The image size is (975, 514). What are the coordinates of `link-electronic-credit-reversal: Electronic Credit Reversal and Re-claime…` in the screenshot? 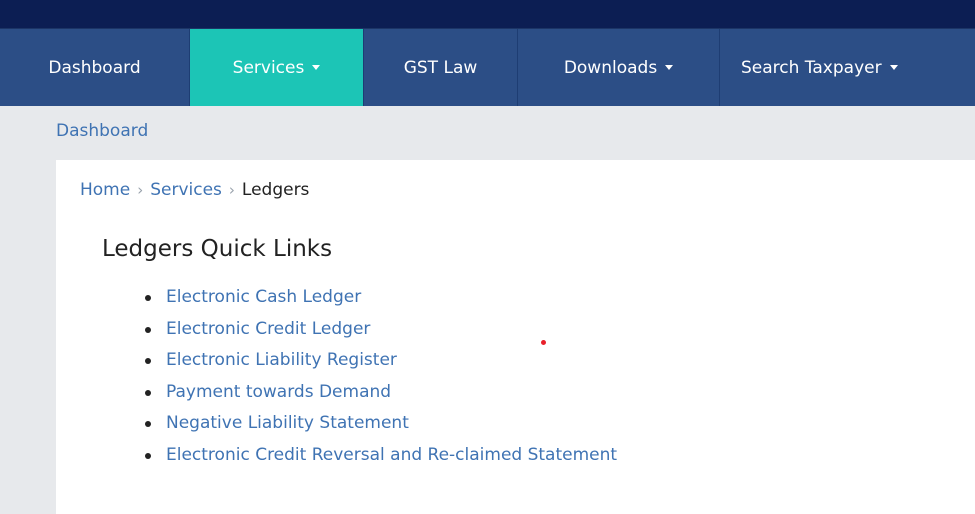 It's located at (378, 456).